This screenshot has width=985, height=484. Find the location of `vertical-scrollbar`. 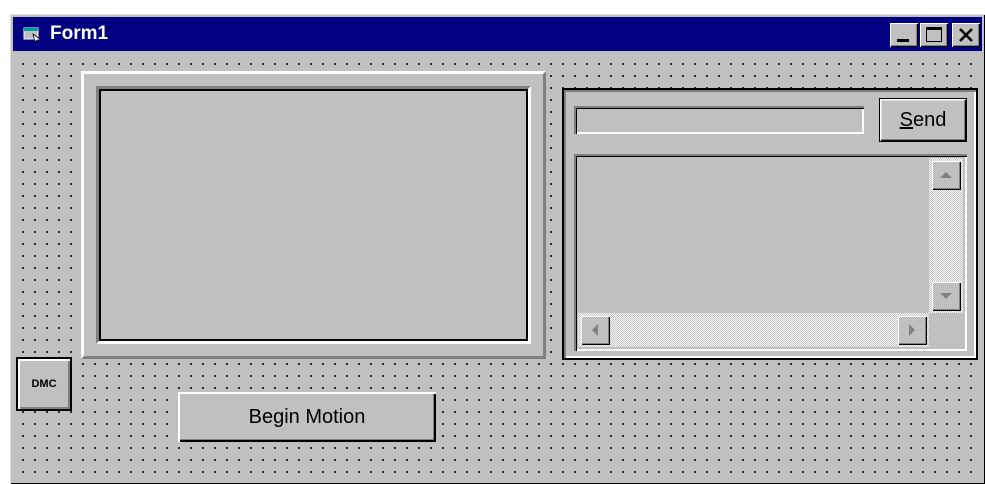

vertical-scrollbar is located at coordinates (946, 235).